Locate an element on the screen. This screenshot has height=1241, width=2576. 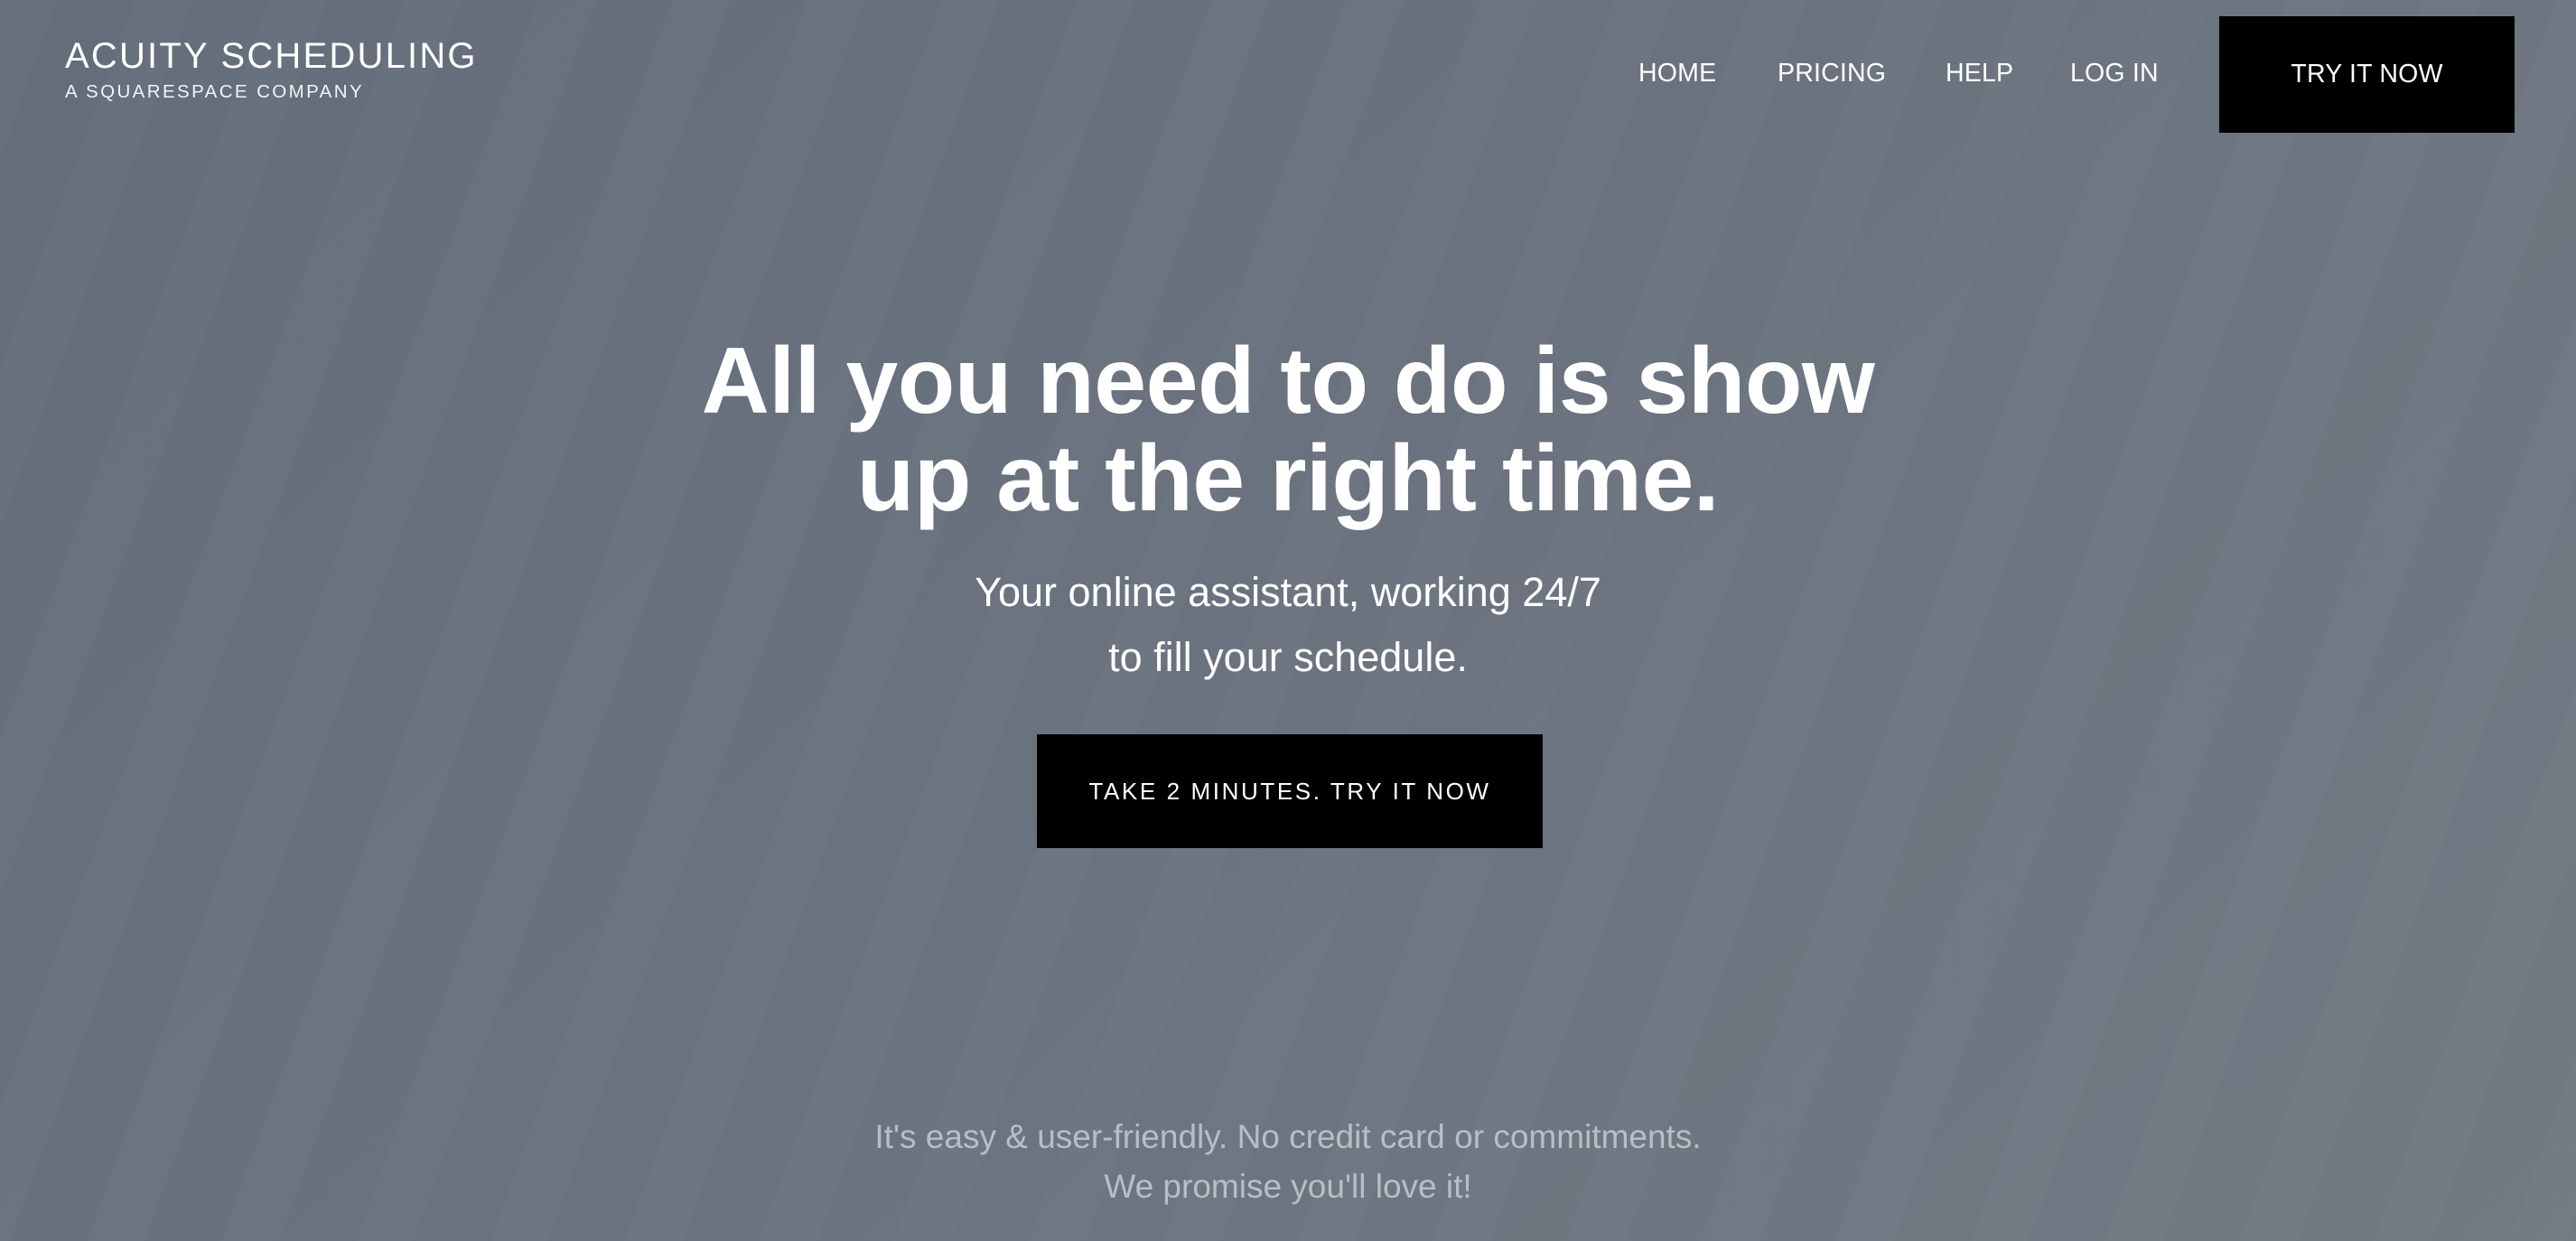
hero-subtitle-line-1: Your online assistant, working 24/7 is located at coordinates (1288, 592).